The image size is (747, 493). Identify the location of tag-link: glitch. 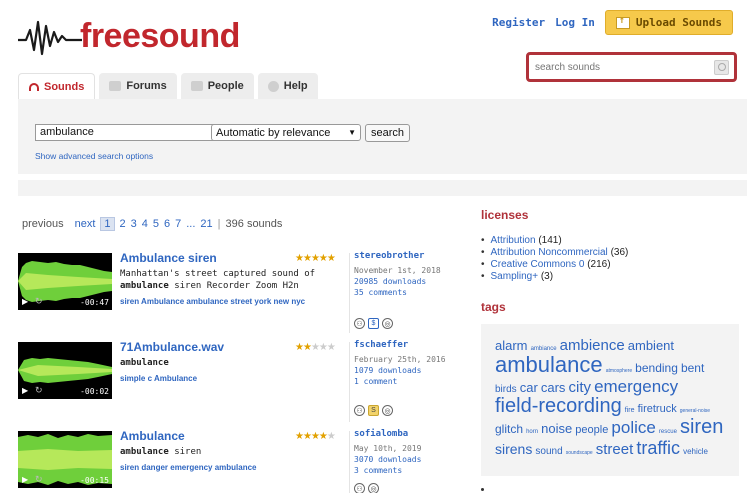
(509, 429).